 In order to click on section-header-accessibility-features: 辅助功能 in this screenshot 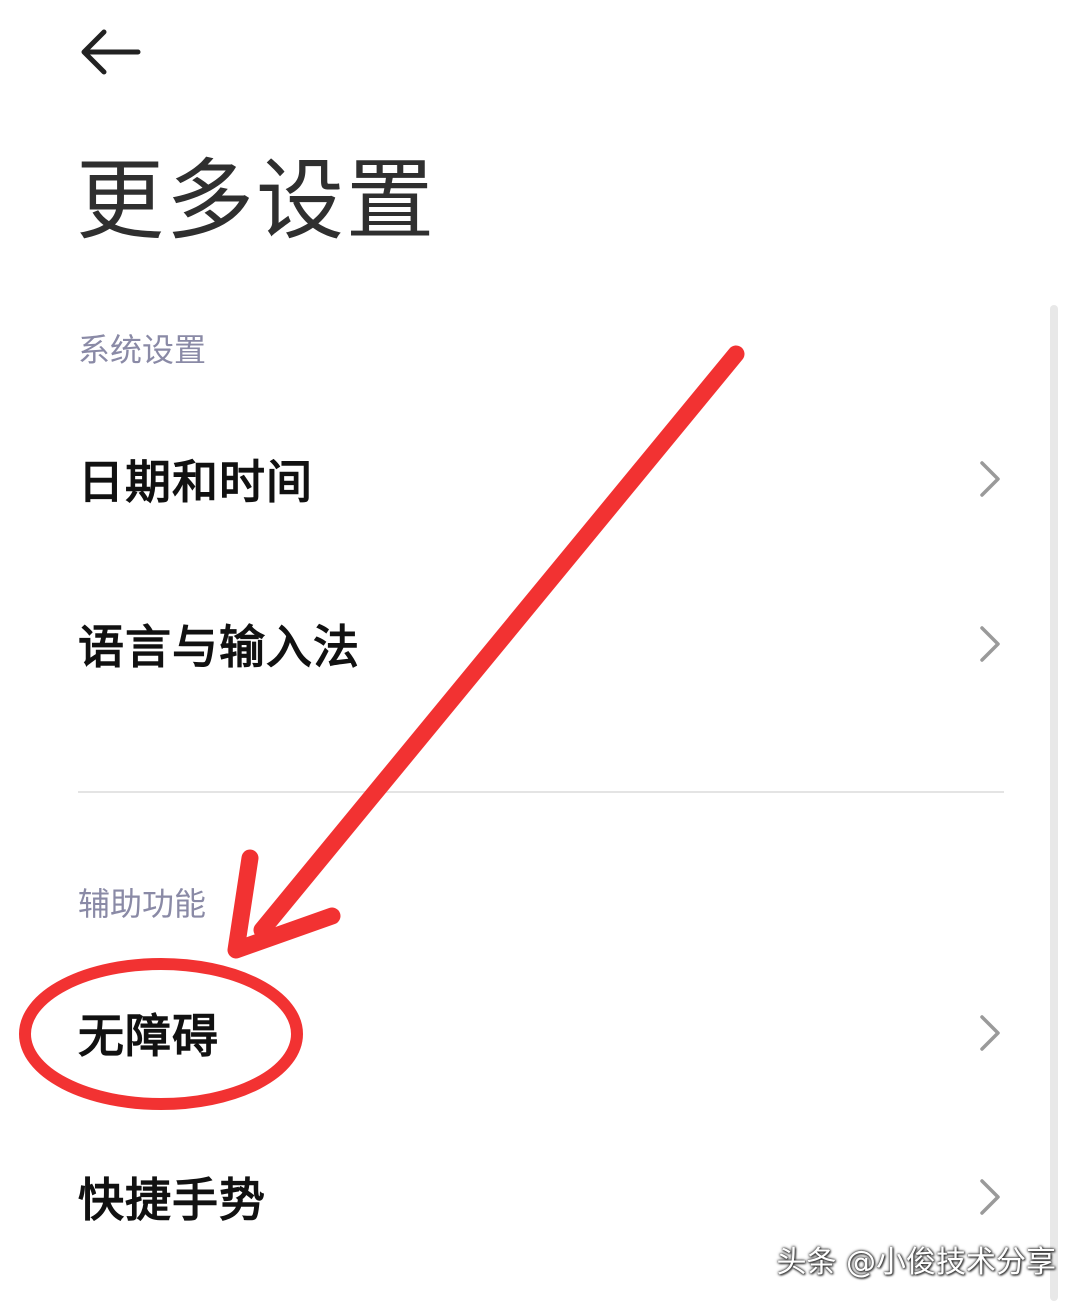, I will do `click(142, 904)`.